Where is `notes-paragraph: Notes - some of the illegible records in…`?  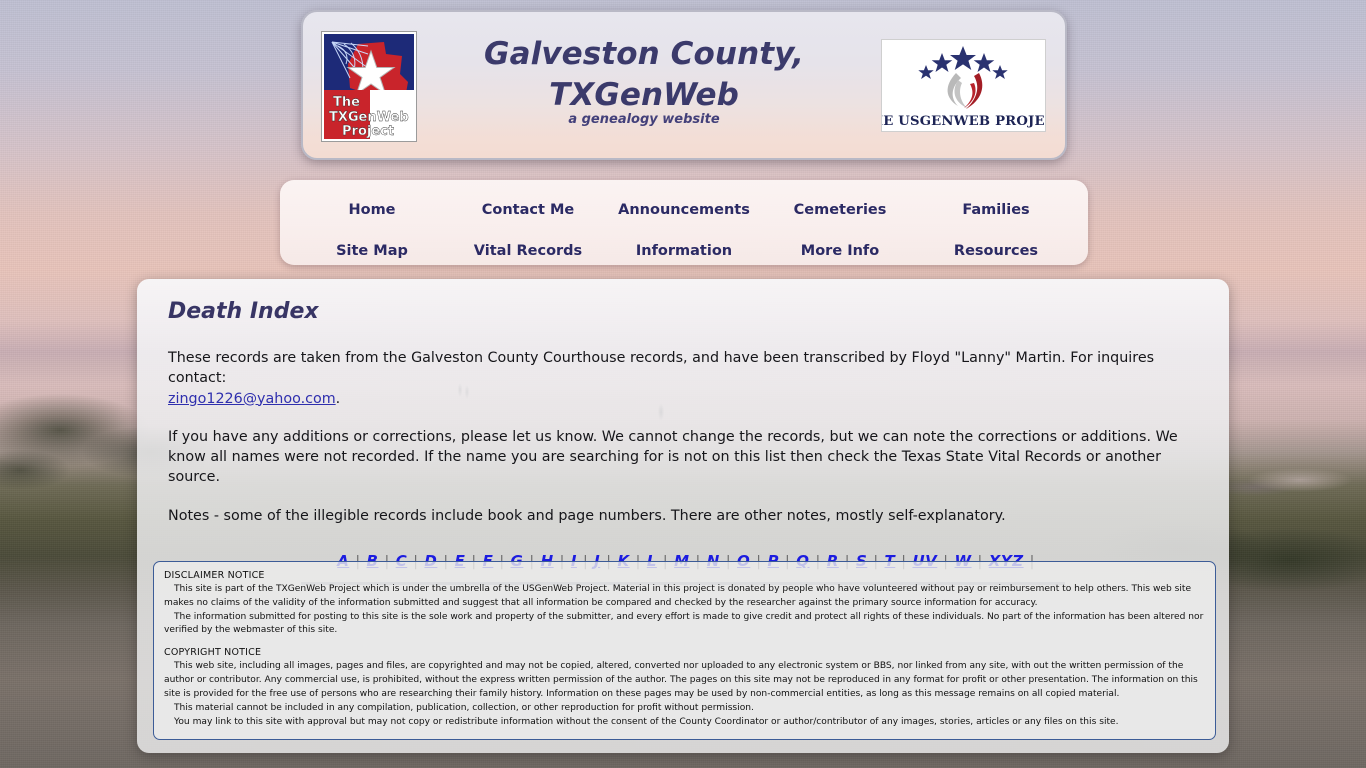
notes-paragraph: Notes - some of the illegible records in… is located at coordinates (587, 515).